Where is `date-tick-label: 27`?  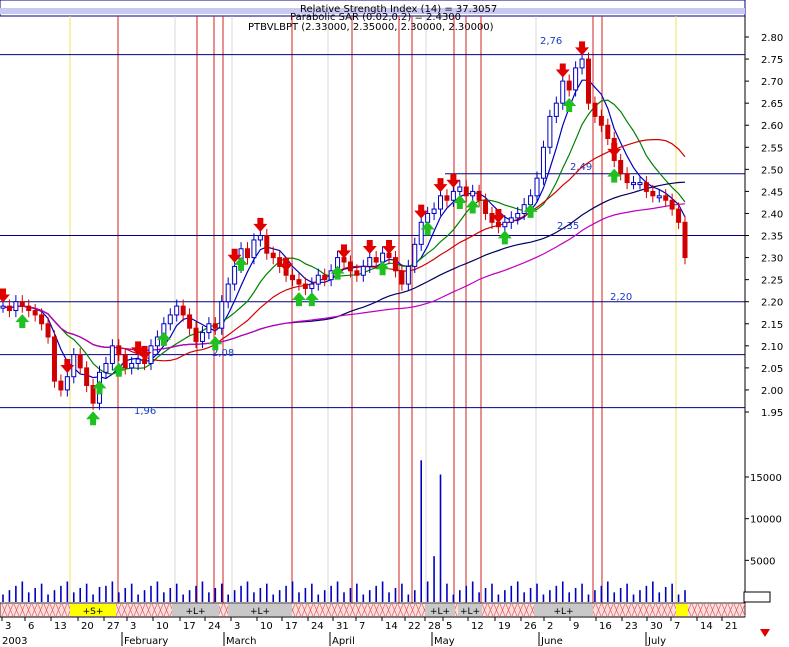
date-tick-label: 27 is located at coordinates (113, 626).